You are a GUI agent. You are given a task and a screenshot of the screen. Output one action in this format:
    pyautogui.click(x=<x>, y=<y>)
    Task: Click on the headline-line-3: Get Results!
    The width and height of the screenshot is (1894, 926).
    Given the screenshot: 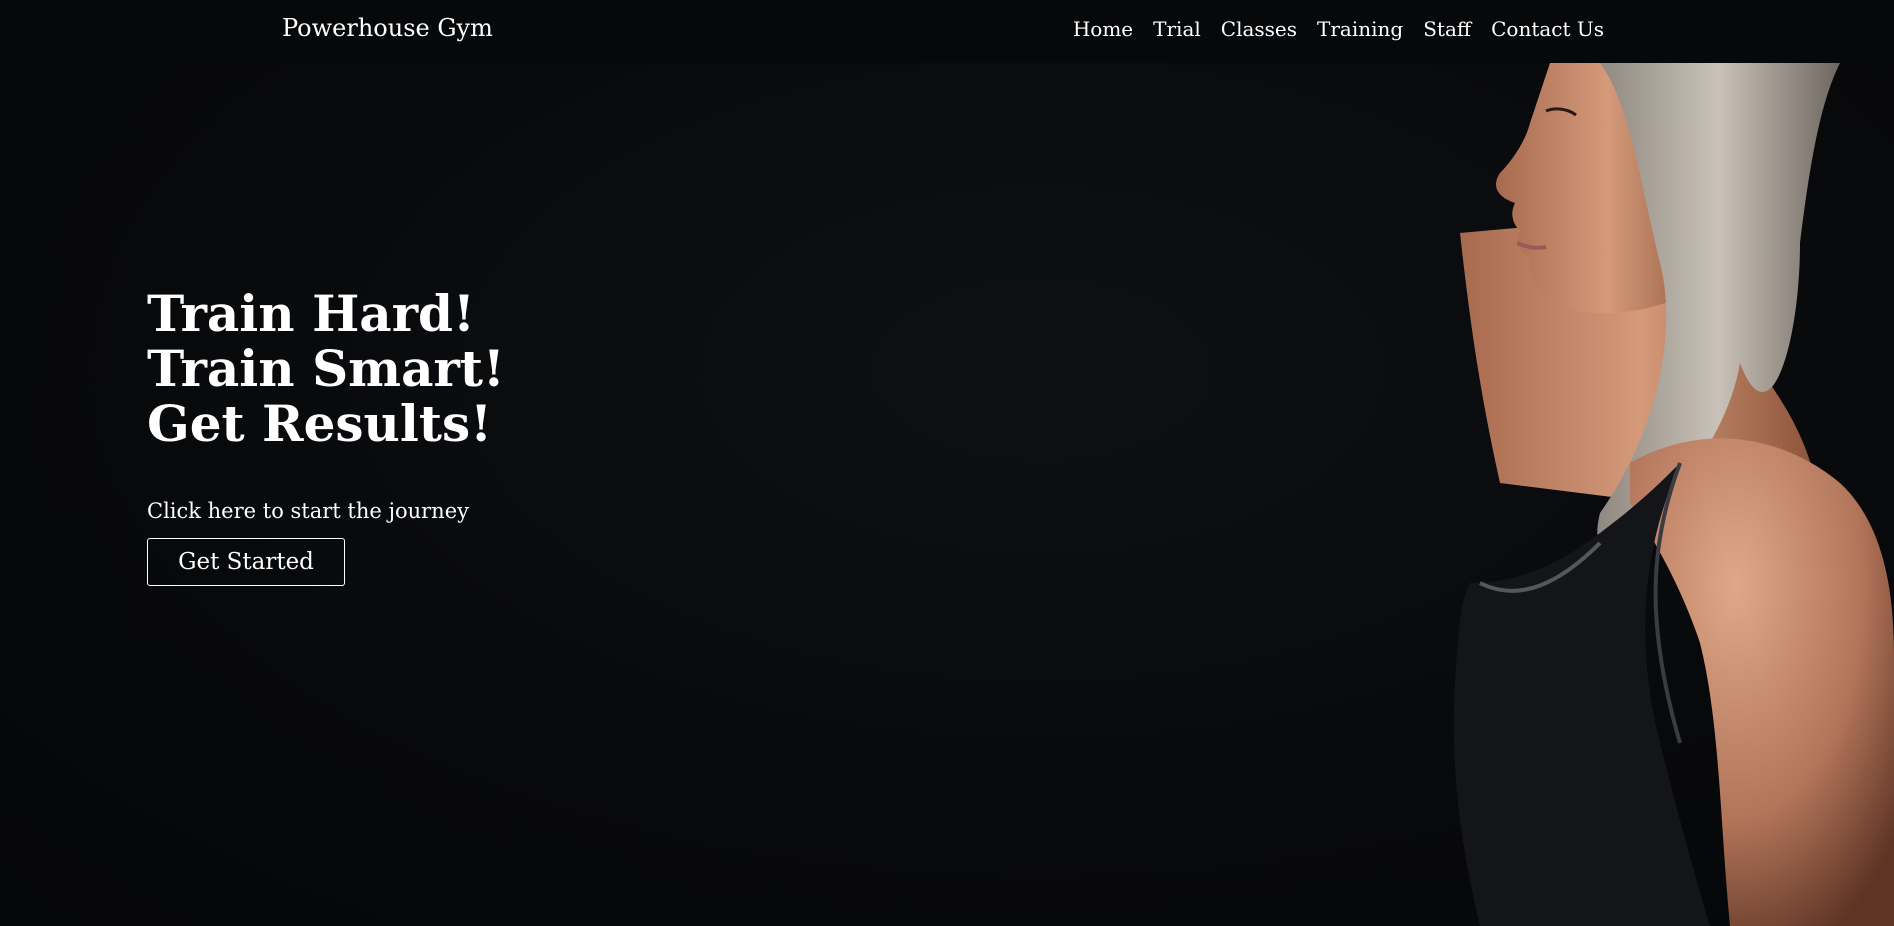 What is the action you would take?
    pyautogui.click(x=320, y=423)
    